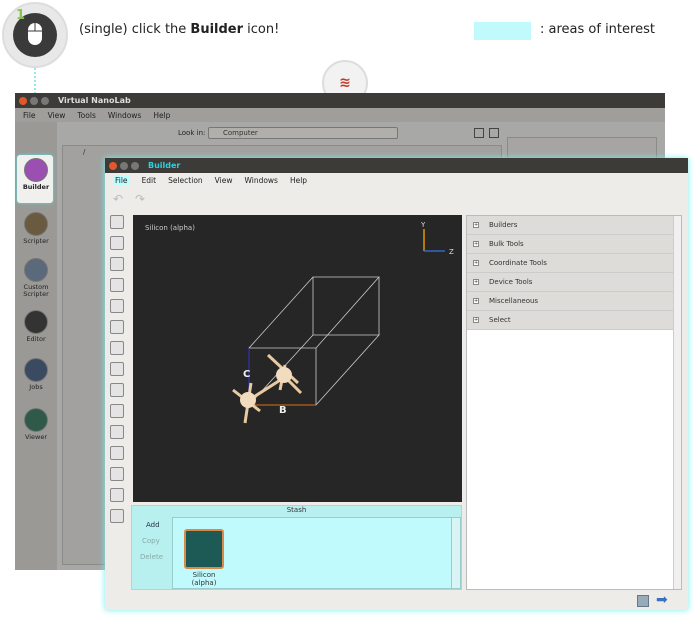 The image size is (695, 618). Describe the element at coordinates (36, 339) in the screenshot. I see `editor-label: Editor` at that location.